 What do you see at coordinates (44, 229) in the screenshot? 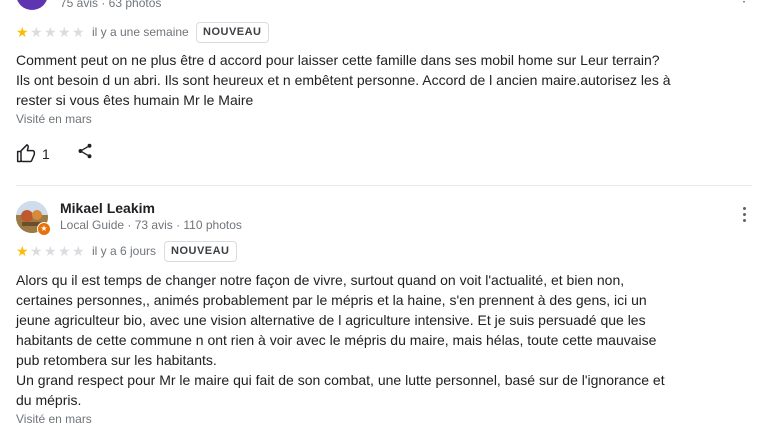
I see `local-guide-star-icon: ★` at bounding box center [44, 229].